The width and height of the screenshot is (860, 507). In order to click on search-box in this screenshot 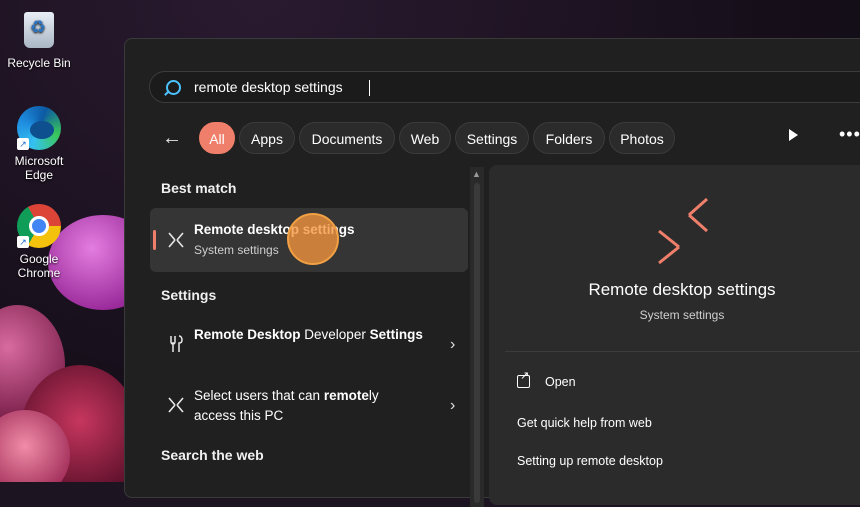, I will do `click(504, 87)`.